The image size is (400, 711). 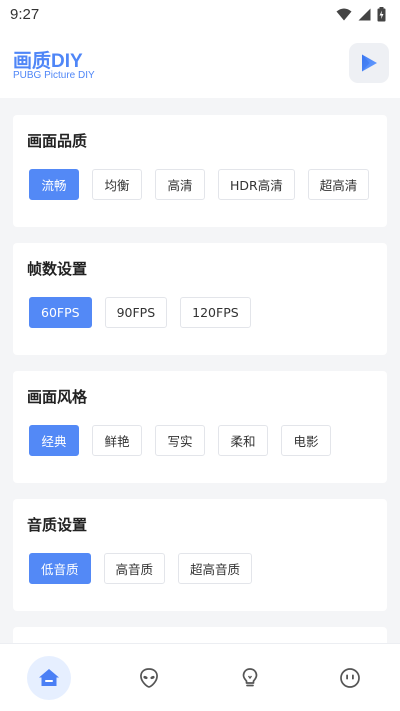 I want to click on option-hd: 高清, so click(x=180, y=184).